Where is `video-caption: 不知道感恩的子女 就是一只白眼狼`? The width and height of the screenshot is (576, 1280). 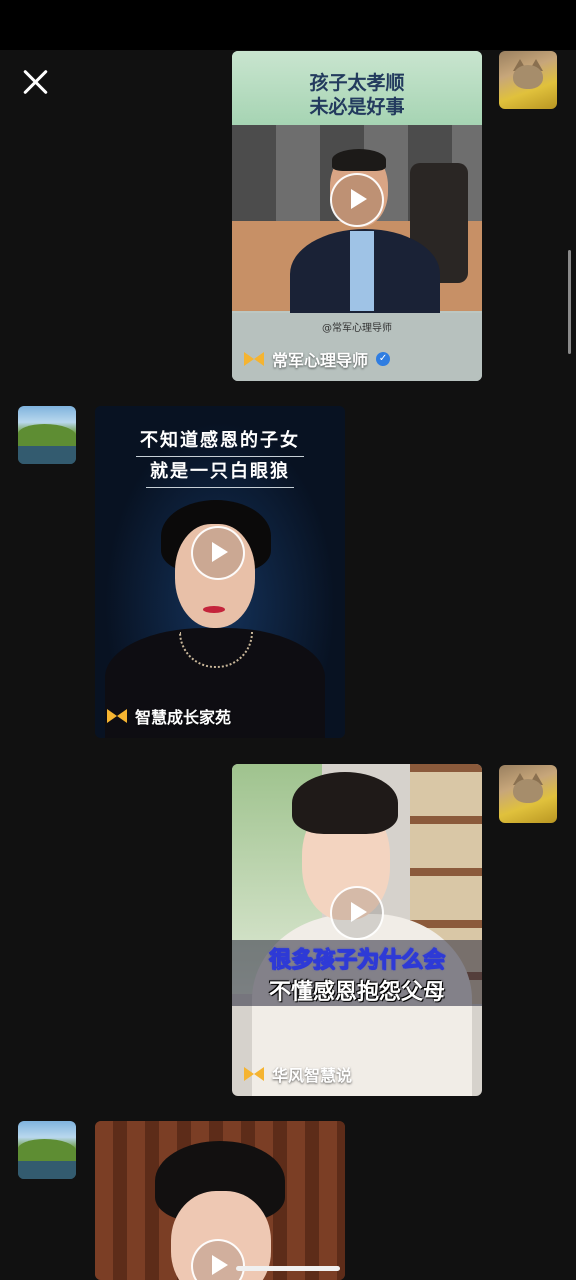
video-caption: 不知道感恩的子女 就是一只白眼狼 is located at coordinates (220, 457).